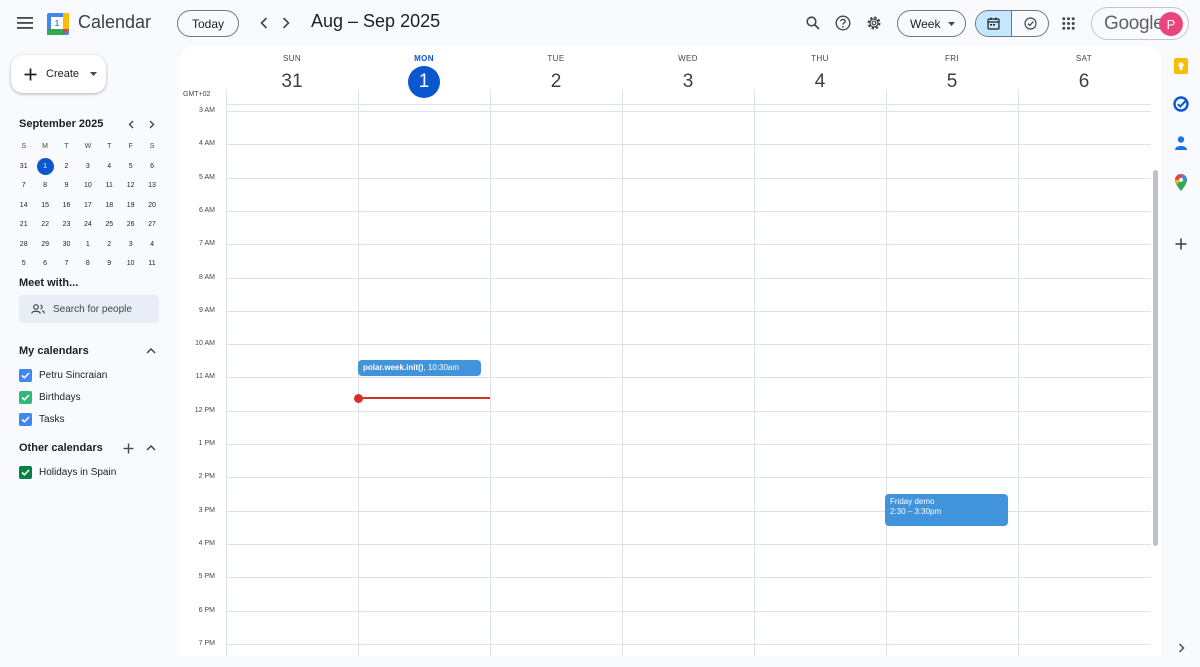  I want to click on day-header-fri: FRI 5, so click(952, 72).